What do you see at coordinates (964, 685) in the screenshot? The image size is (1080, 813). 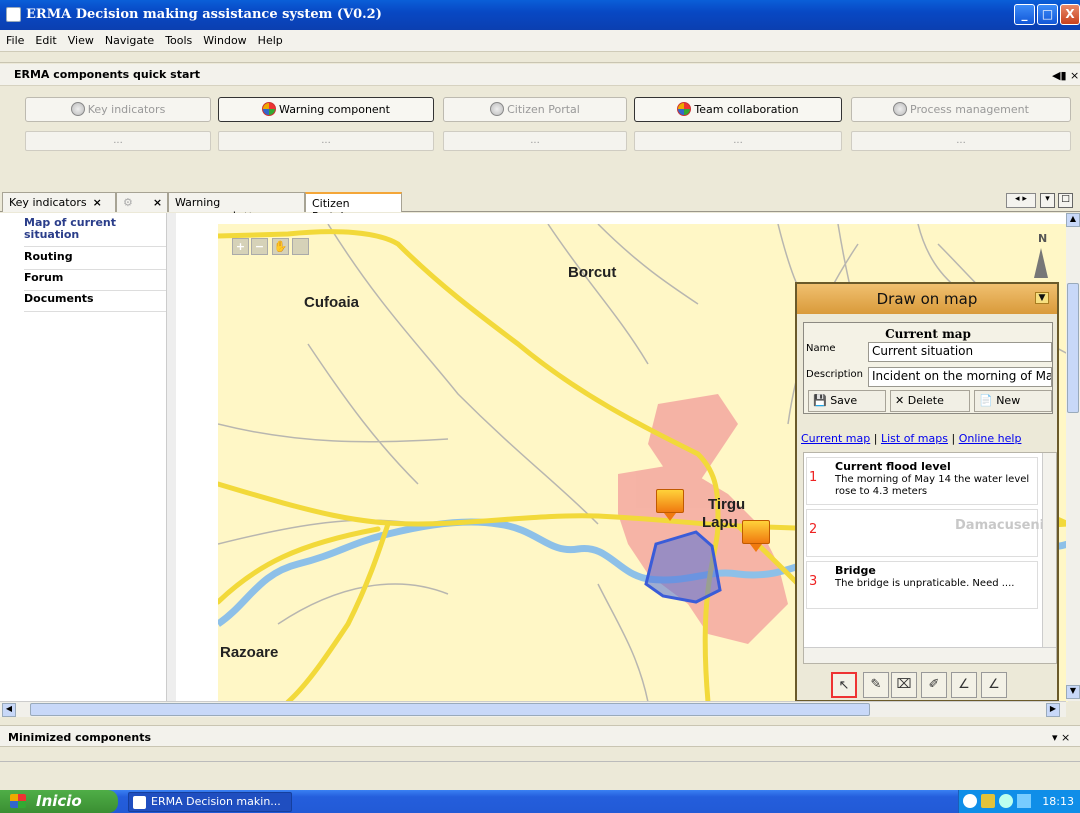 I see `line-icon: ∠` at bounding box center [964, 685].